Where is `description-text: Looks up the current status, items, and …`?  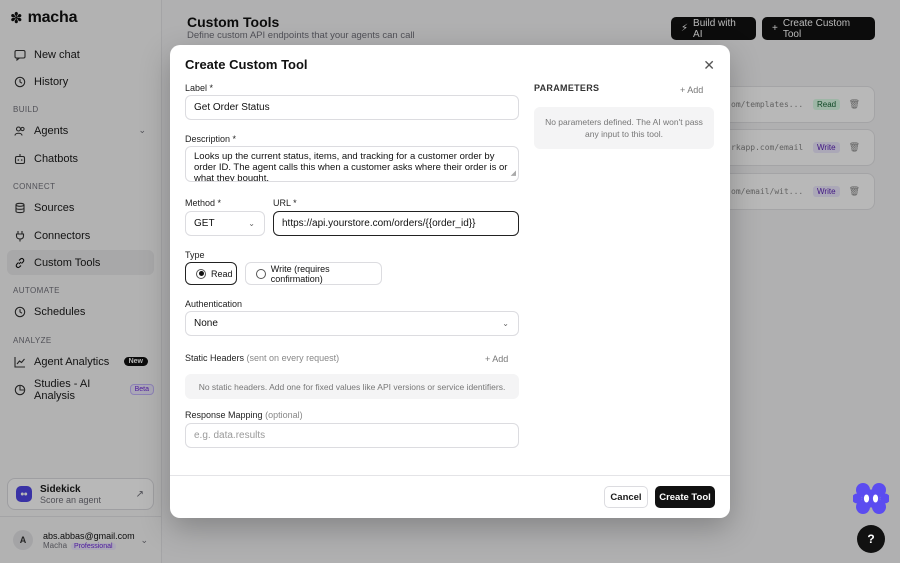
description-text: Looks up the current status, items, and … is located at coordinates (351, 166).